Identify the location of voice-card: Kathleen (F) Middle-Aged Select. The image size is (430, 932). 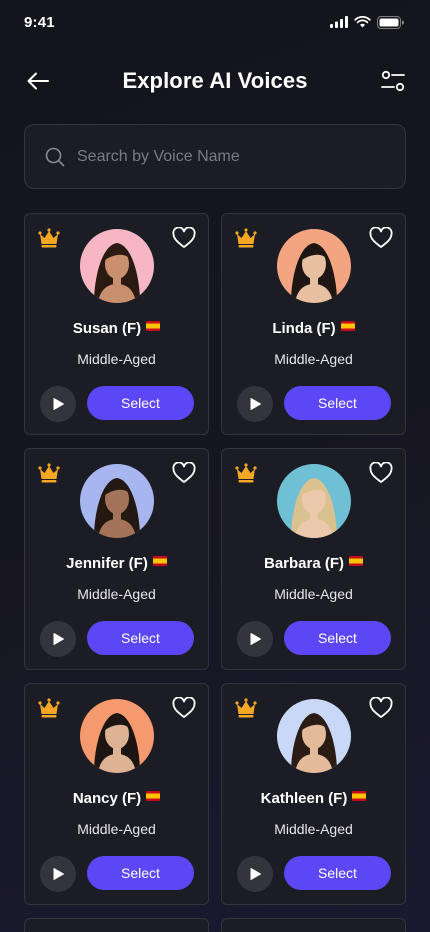
(313, 794).